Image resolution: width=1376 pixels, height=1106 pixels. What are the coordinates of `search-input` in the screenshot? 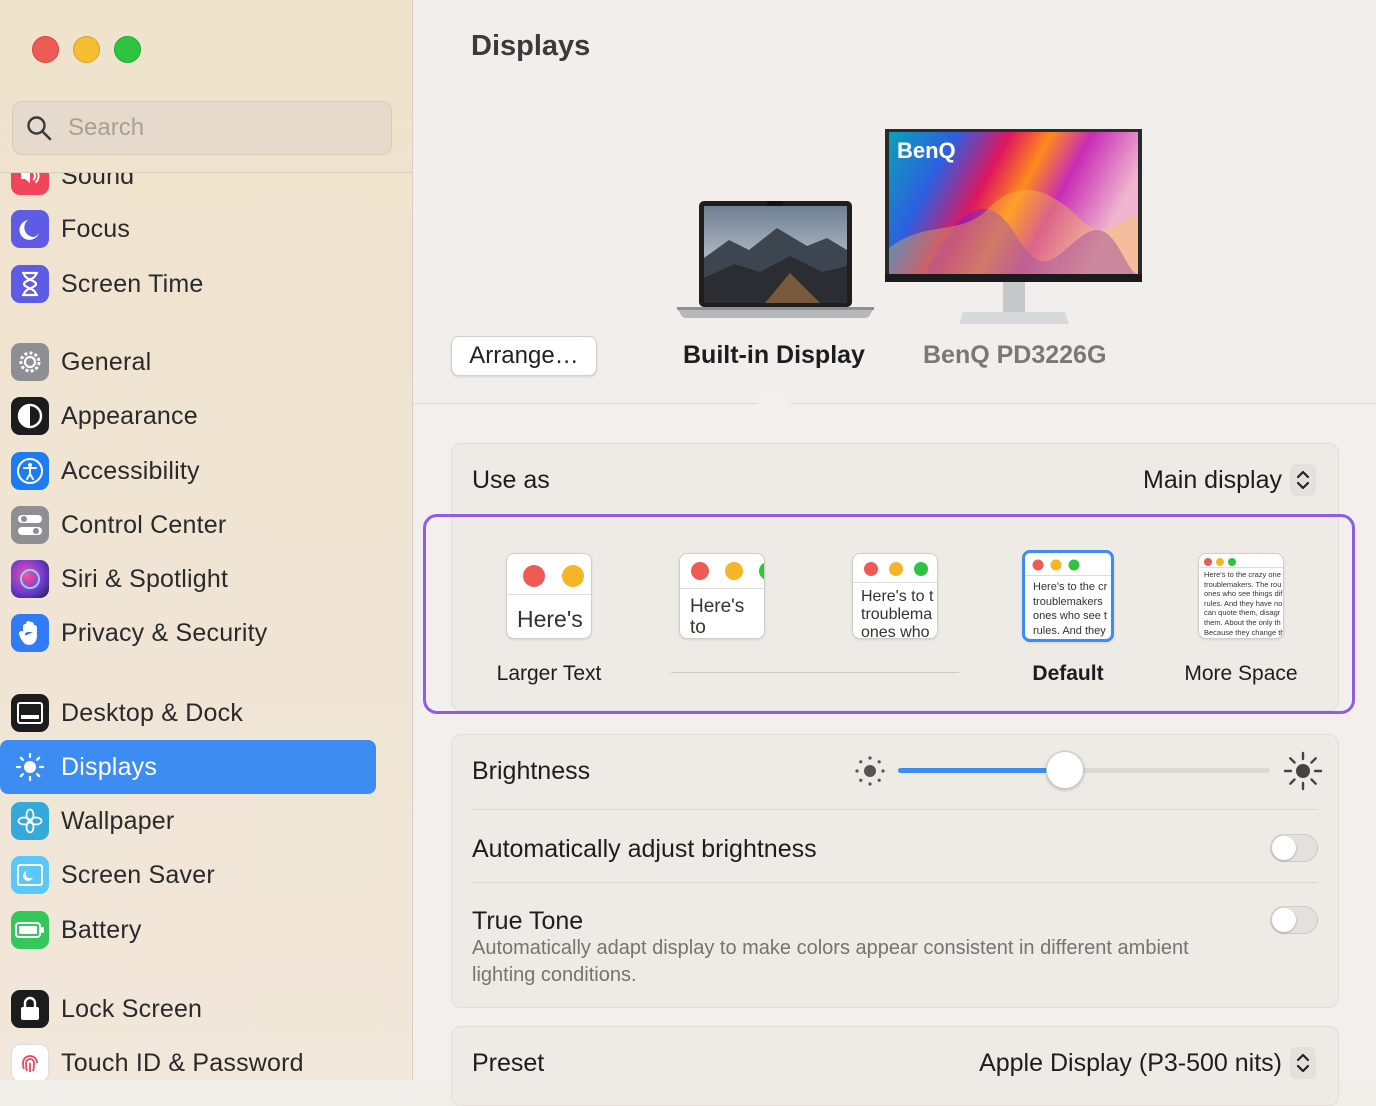 It's located at (218, 128).